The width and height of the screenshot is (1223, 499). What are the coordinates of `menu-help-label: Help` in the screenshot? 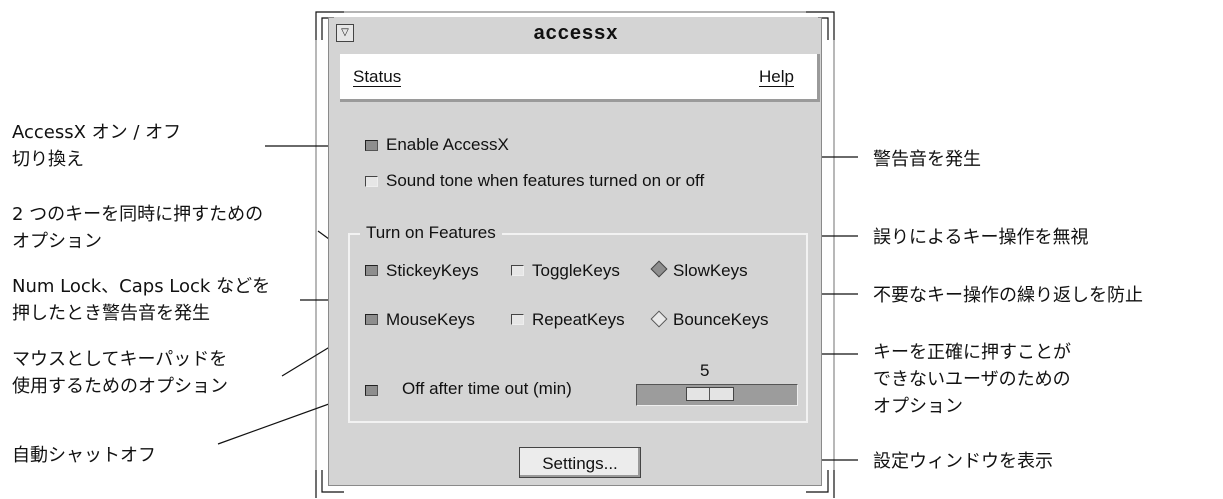 It's located at (776, 77).